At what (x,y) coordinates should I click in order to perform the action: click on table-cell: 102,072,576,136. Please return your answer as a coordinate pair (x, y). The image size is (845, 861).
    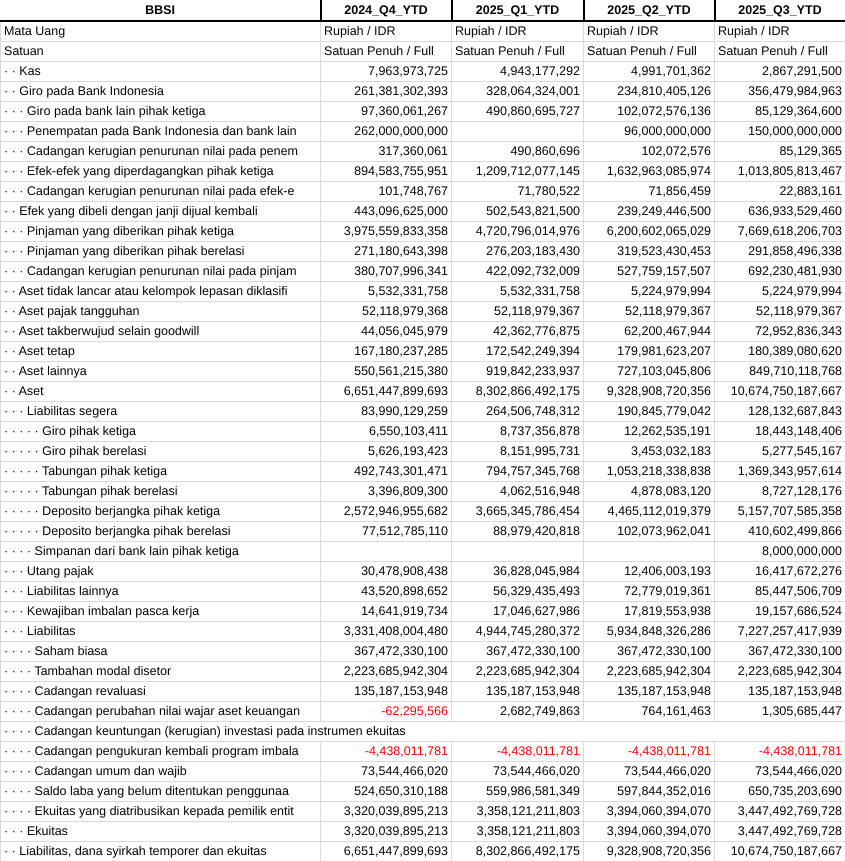
    Looking at the image, I should click on (649, 112).